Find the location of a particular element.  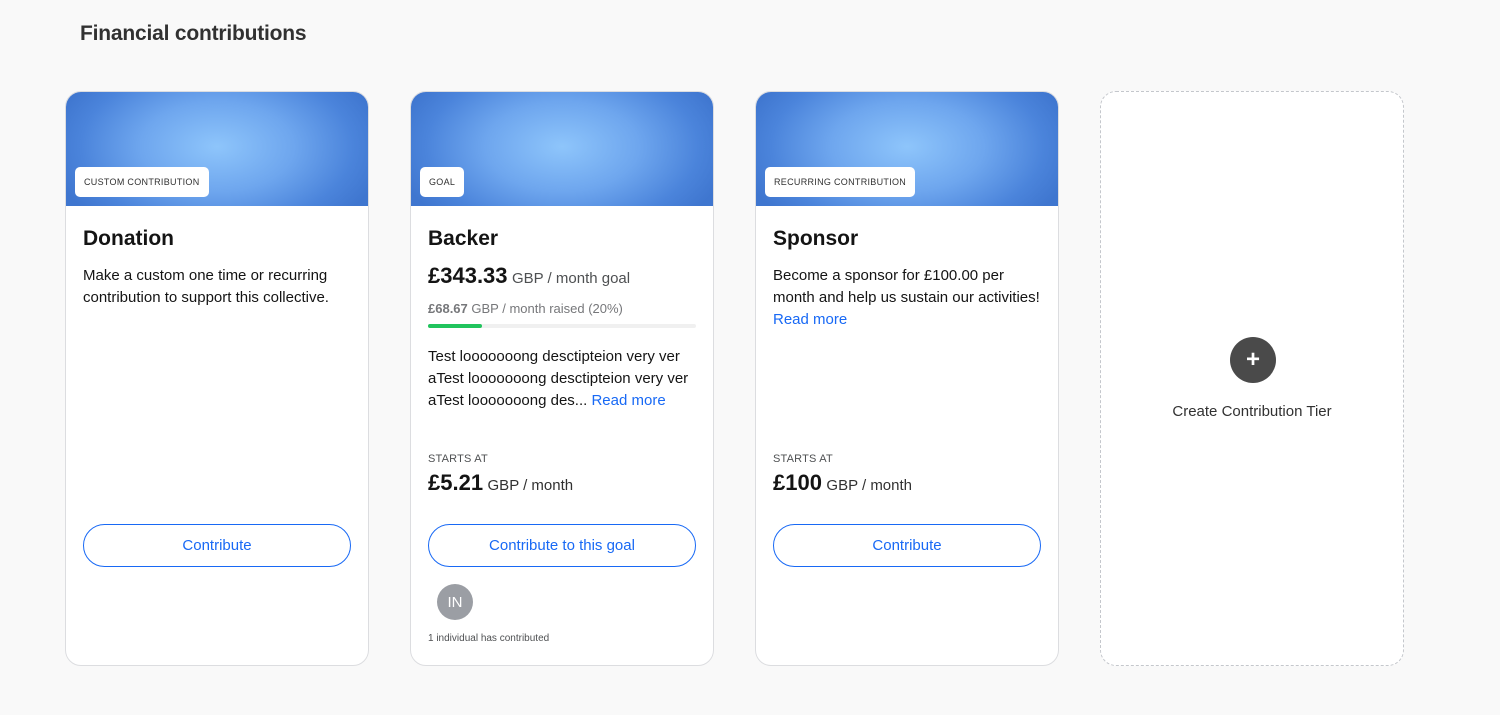

price-amount: £100 is located at coordinates (797, 482).